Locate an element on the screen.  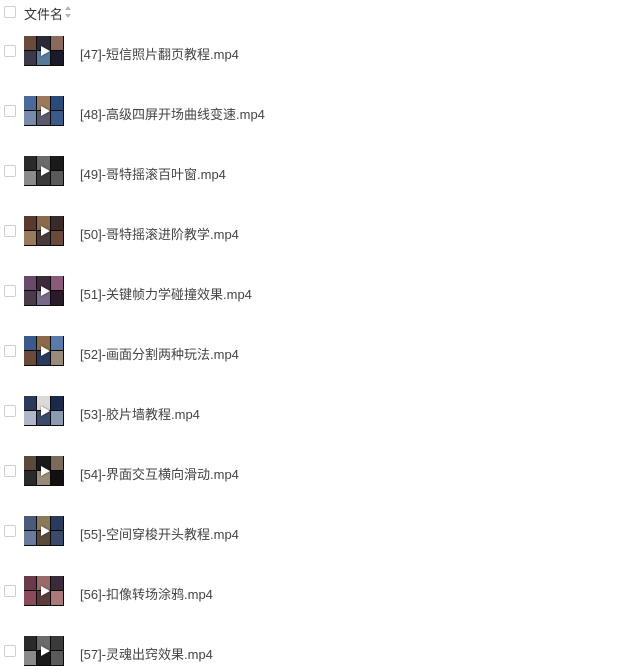
file-row: [48]-高级四屏开场曲线变速.mp4 is located at coordinates (321, 112).